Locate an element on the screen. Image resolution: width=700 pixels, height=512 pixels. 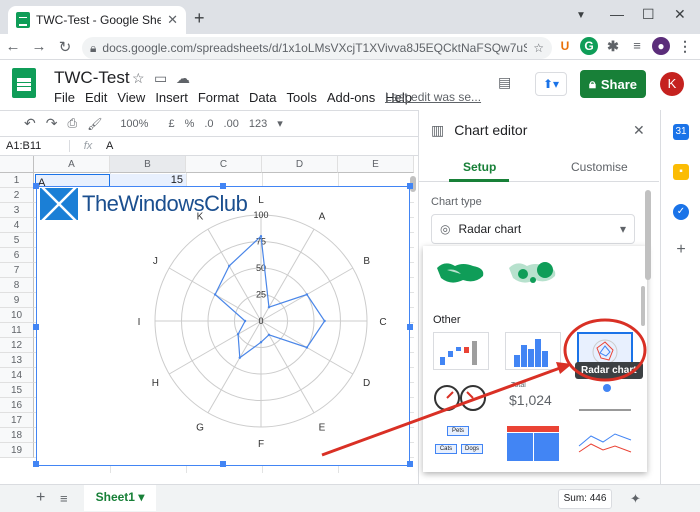
all-sheets-icon: ≡ is located at coordinates (64, 498).